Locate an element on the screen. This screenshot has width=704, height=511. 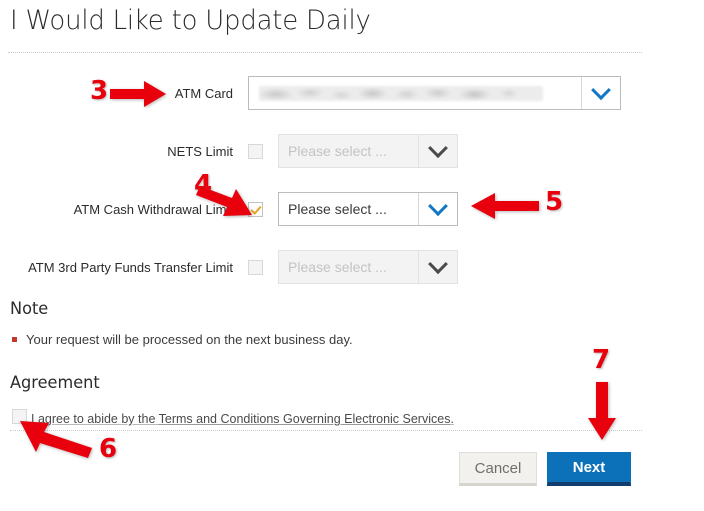
atm-card-value is located at coordinates (415, 93).